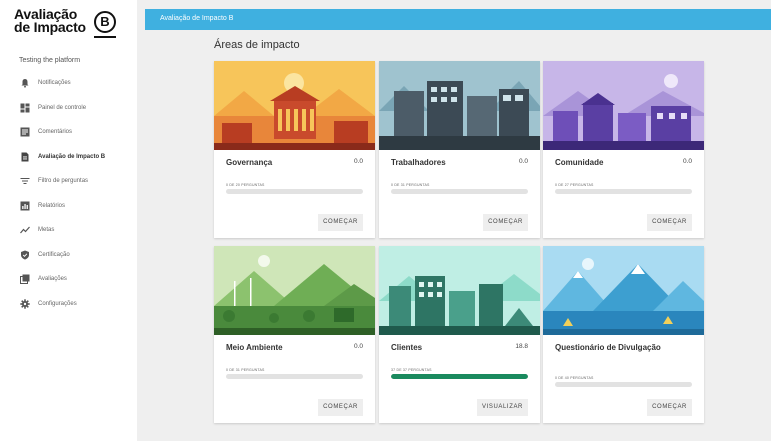 This screenshot has width=771, height=441. I want to click on card-progress-fill, so click(459, 376).